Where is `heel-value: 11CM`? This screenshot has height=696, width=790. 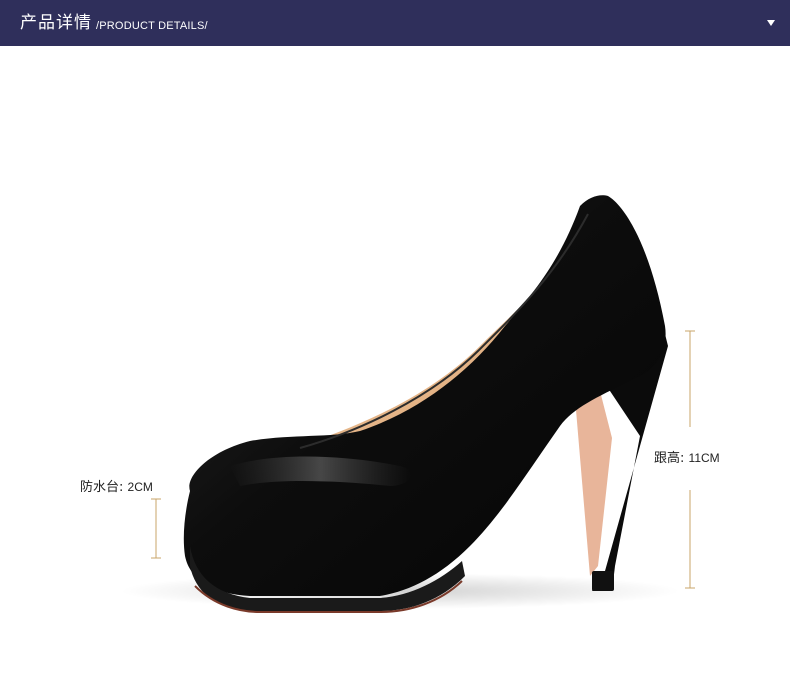
heel-value: 11CM is located at coordinates (704, 458).